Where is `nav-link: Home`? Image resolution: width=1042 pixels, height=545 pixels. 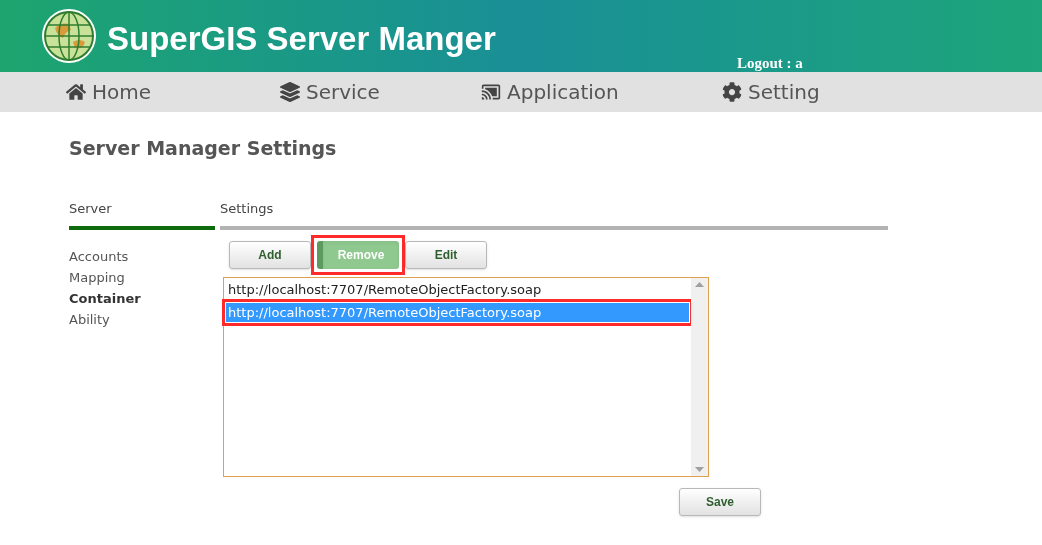
nav-link: Home is located at coordinates (109, 92).